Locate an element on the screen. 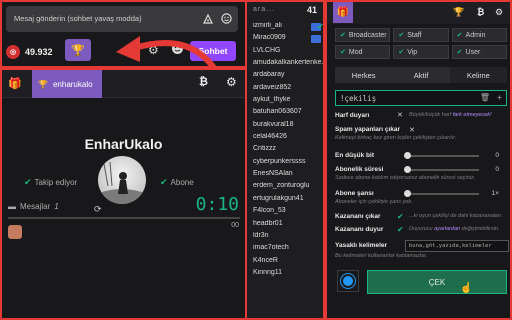 The image size is (512, 320). user-list-item: celal46426 is located at coordinates (286, 139).